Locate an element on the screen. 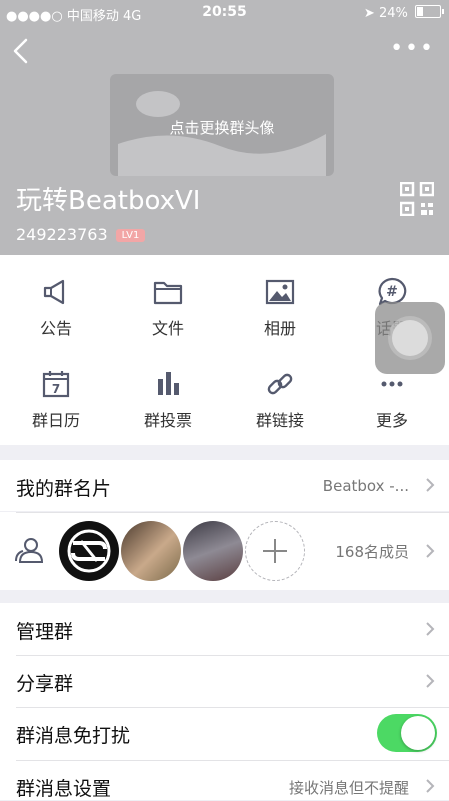 This screenshot has height=801, width=449. calendar-day: 7 is located at coordinates (56, 389).